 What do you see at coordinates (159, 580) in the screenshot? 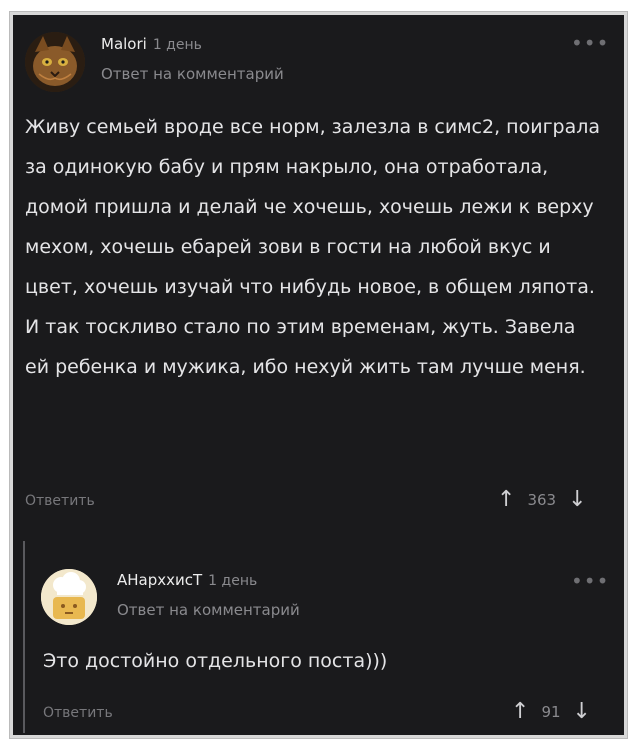
I see `author-name: АНархxисТ` at bounding box center [159, 580].